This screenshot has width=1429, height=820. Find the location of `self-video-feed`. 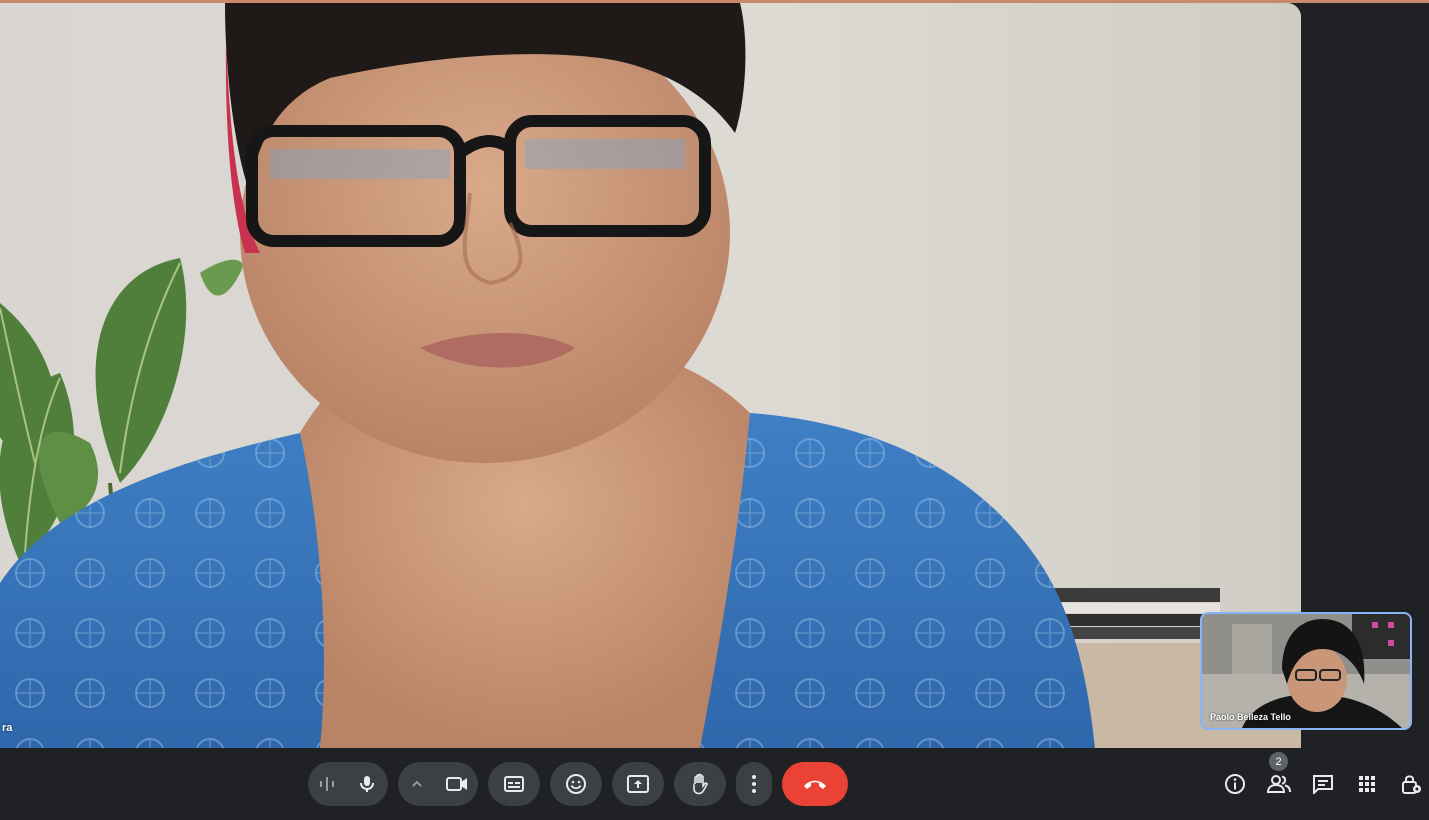

self-video-feed is located at coordinates (1306, 671).